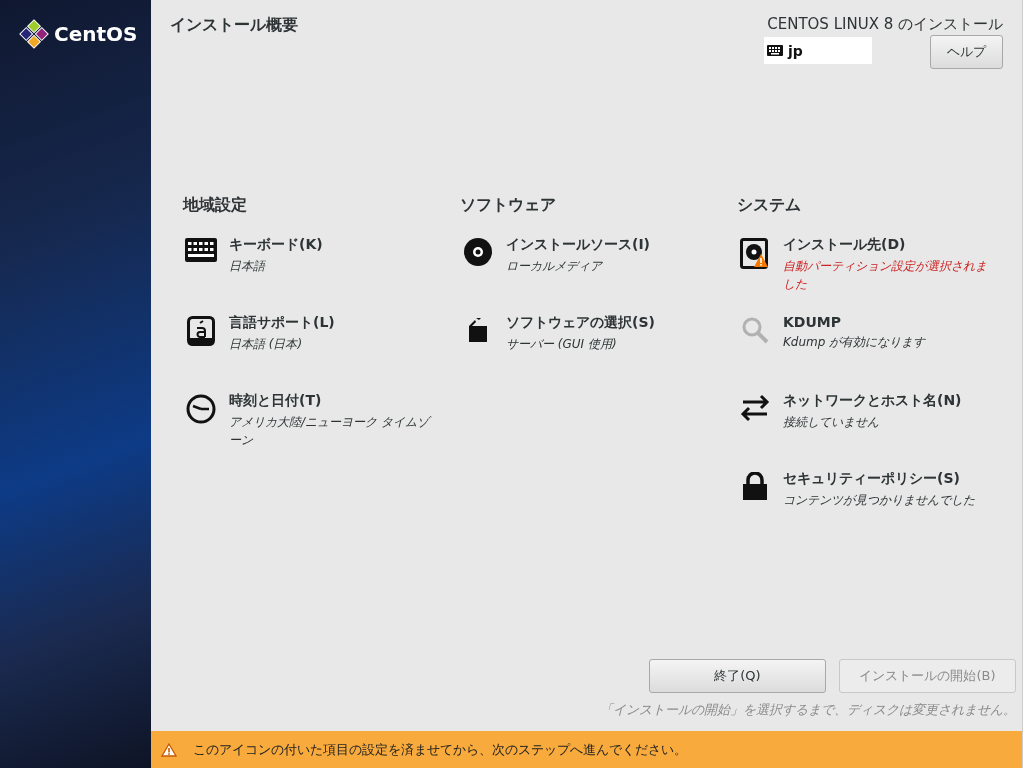 This screenshot has width=1023, height=768. What do you see at coordinates (888, 479) in the screenshot?
I see `spoke-title-link: セキュリティーポリシー(S)` at bounding box center [888, 479].